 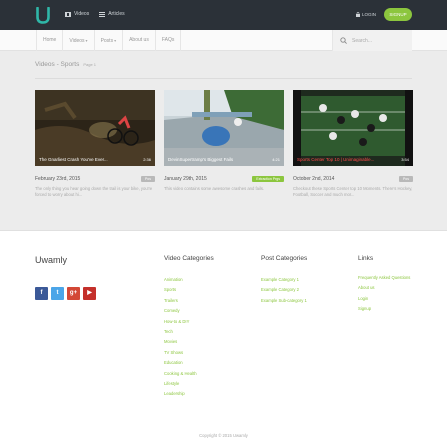 What do you see at coordinates (223, 15) in the screenshot?
I see `top-bar: Videos Articles LOGIN SIGNUP` at bounding box center [223, 15].